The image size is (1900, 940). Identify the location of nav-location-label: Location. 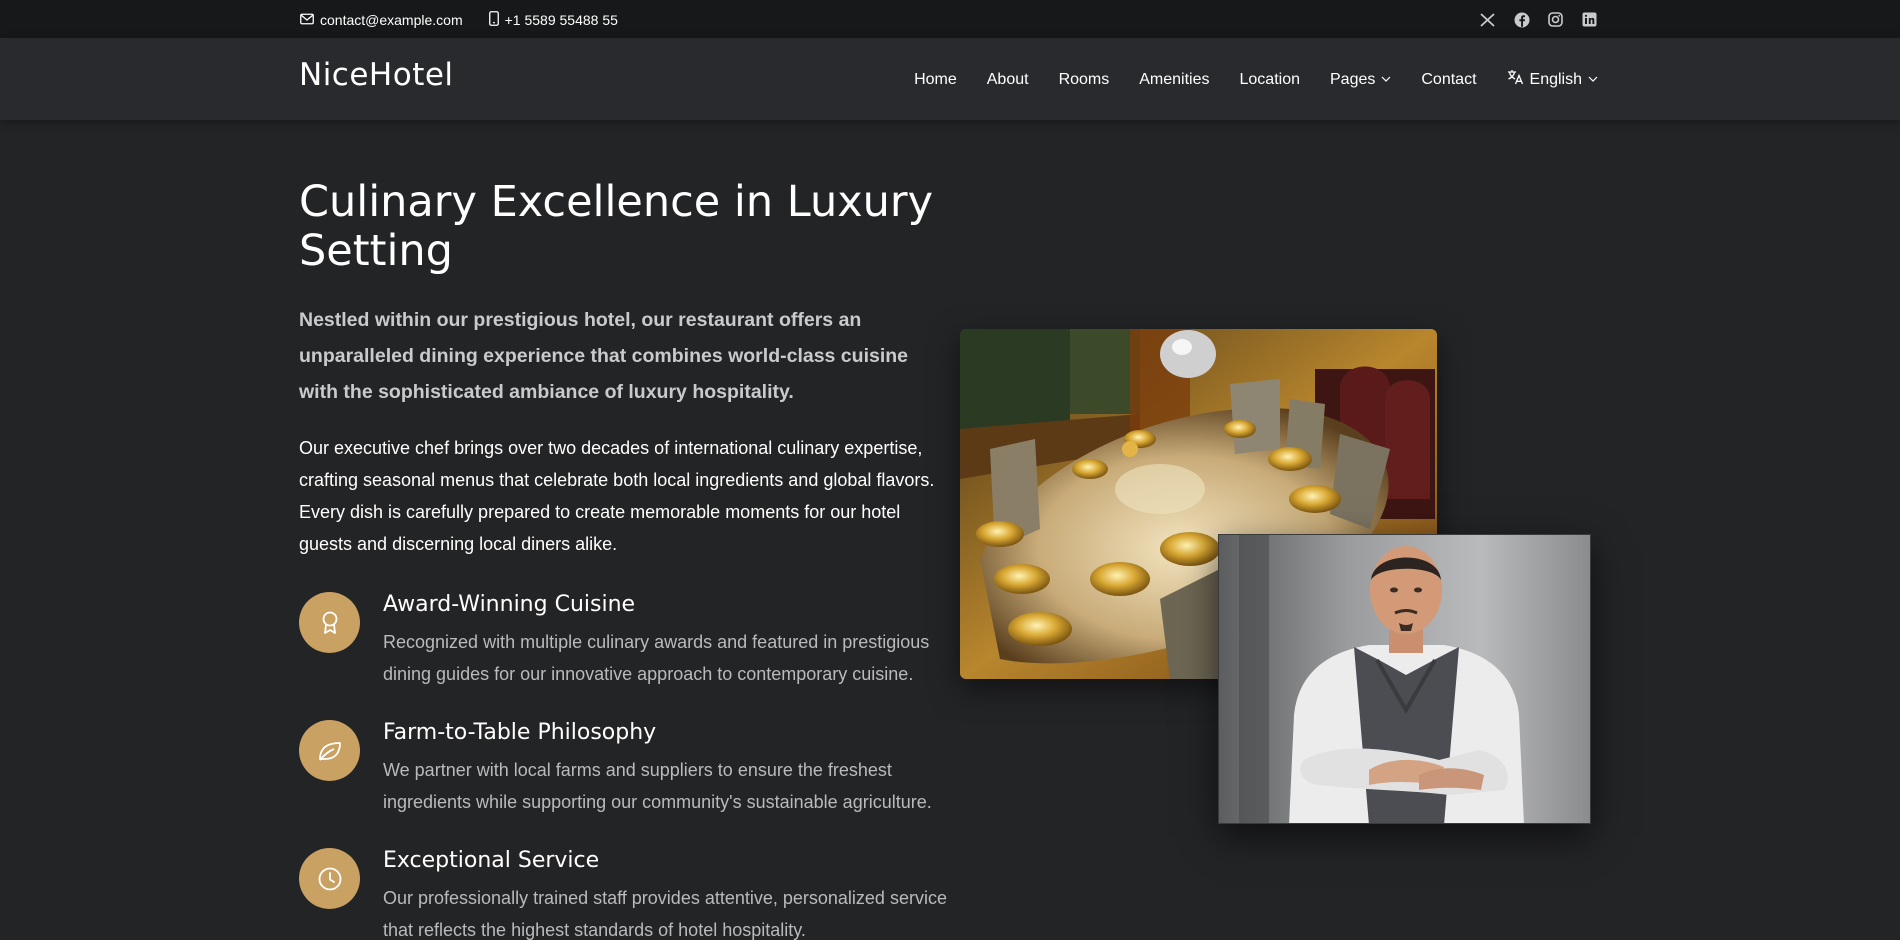
(1270, 79).